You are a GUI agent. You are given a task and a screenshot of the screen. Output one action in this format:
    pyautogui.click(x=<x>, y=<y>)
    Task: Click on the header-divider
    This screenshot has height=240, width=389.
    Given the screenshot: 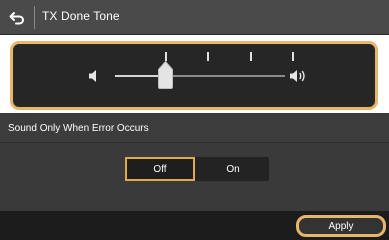 What is the action you would take?
    pyautogui.click(x=34, y=17)
    